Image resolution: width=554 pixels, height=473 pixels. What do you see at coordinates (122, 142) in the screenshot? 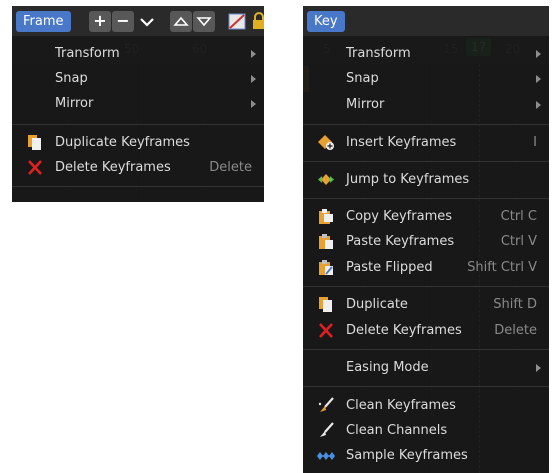
I see `menu-item-label: Duplicate Keyframes` at bounding box center [122, 142].